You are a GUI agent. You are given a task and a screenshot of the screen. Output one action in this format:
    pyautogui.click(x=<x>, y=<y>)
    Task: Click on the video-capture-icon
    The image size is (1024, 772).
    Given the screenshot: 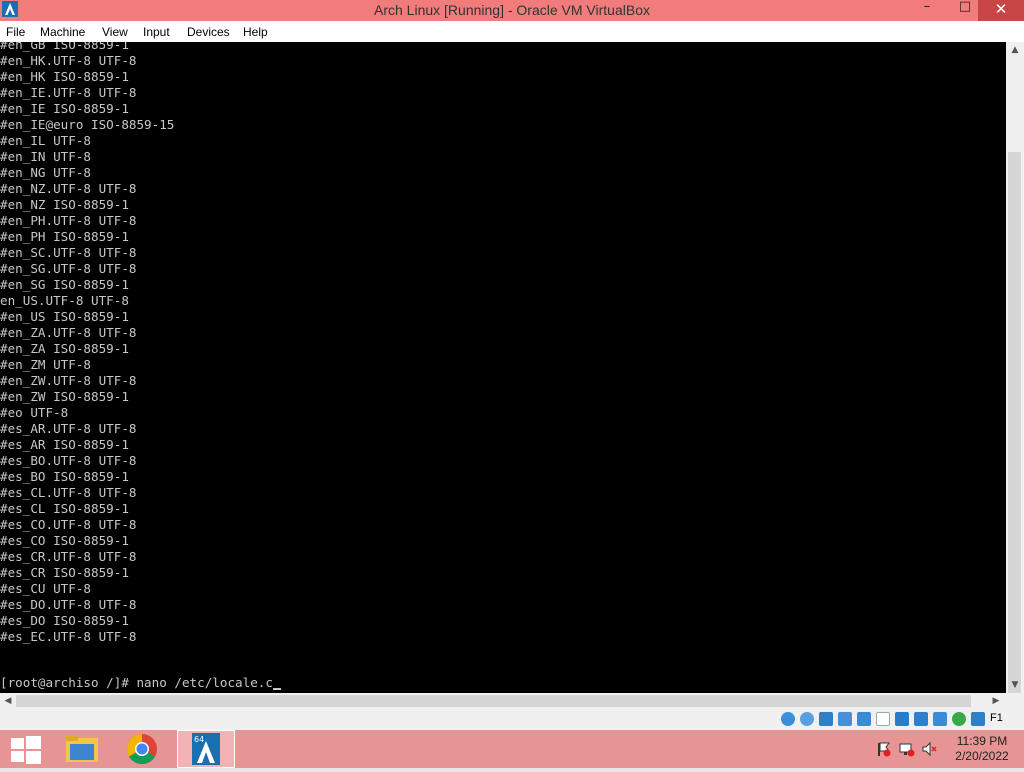 What is the action you would take?
    pyautogui.click(x=921, y=719)
    